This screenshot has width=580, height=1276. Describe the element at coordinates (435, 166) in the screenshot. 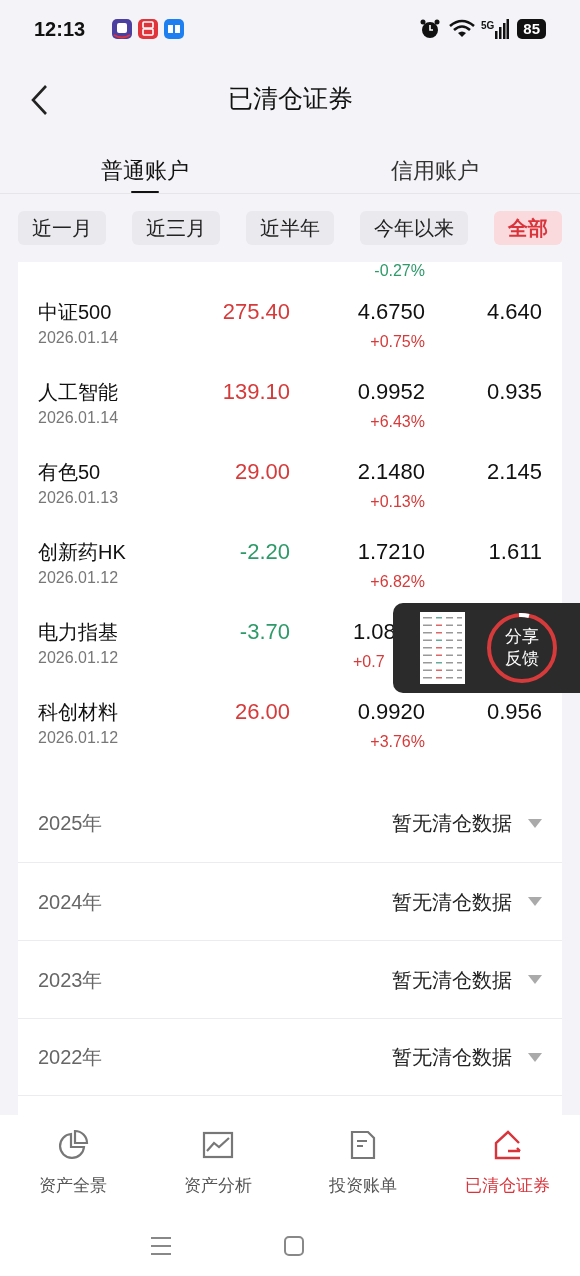

I see `account-tab: 信用账户` at that location.